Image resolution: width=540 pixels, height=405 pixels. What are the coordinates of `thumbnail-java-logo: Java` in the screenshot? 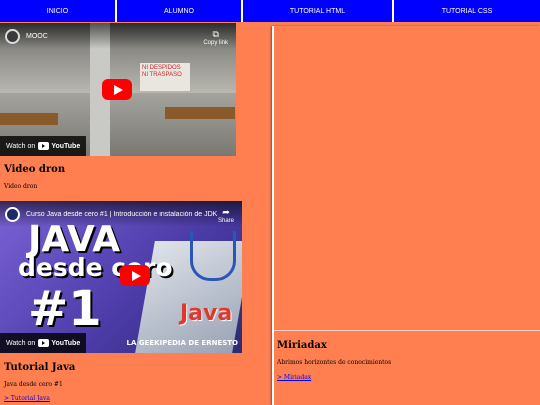 It's located at (206, 313).